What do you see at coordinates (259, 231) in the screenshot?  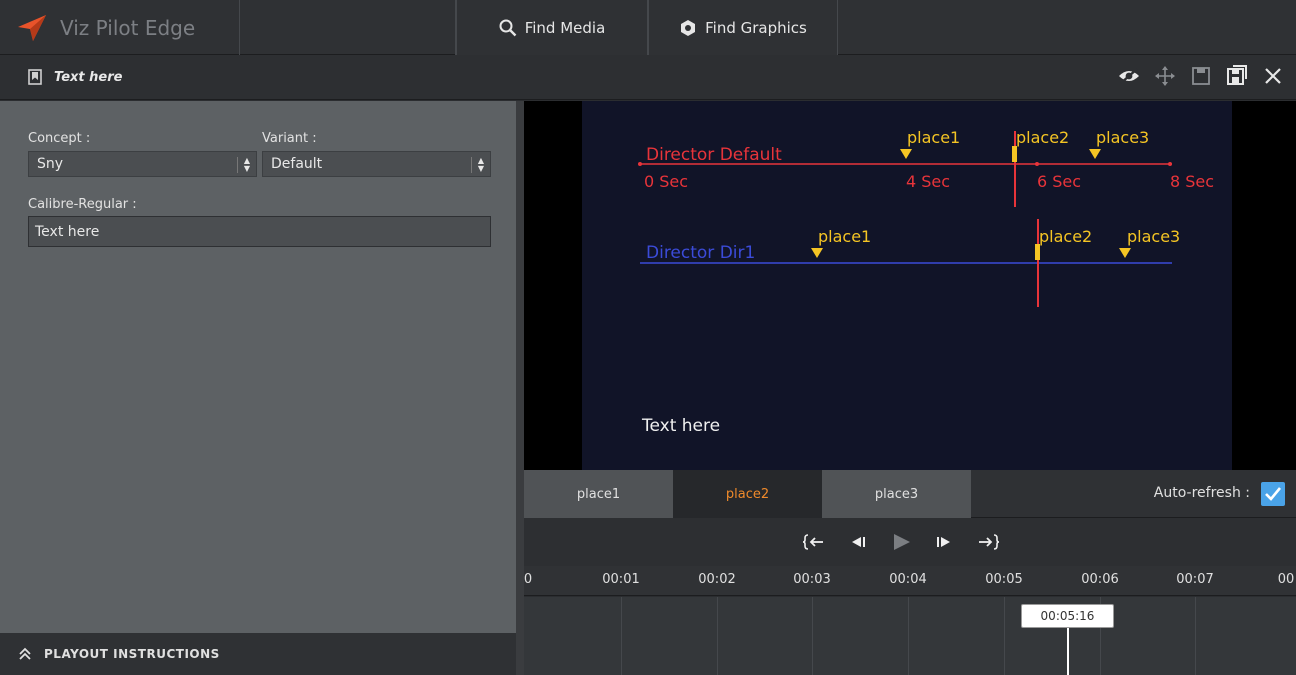 I see `text-field: Text here` at bounding box center [259, 231].